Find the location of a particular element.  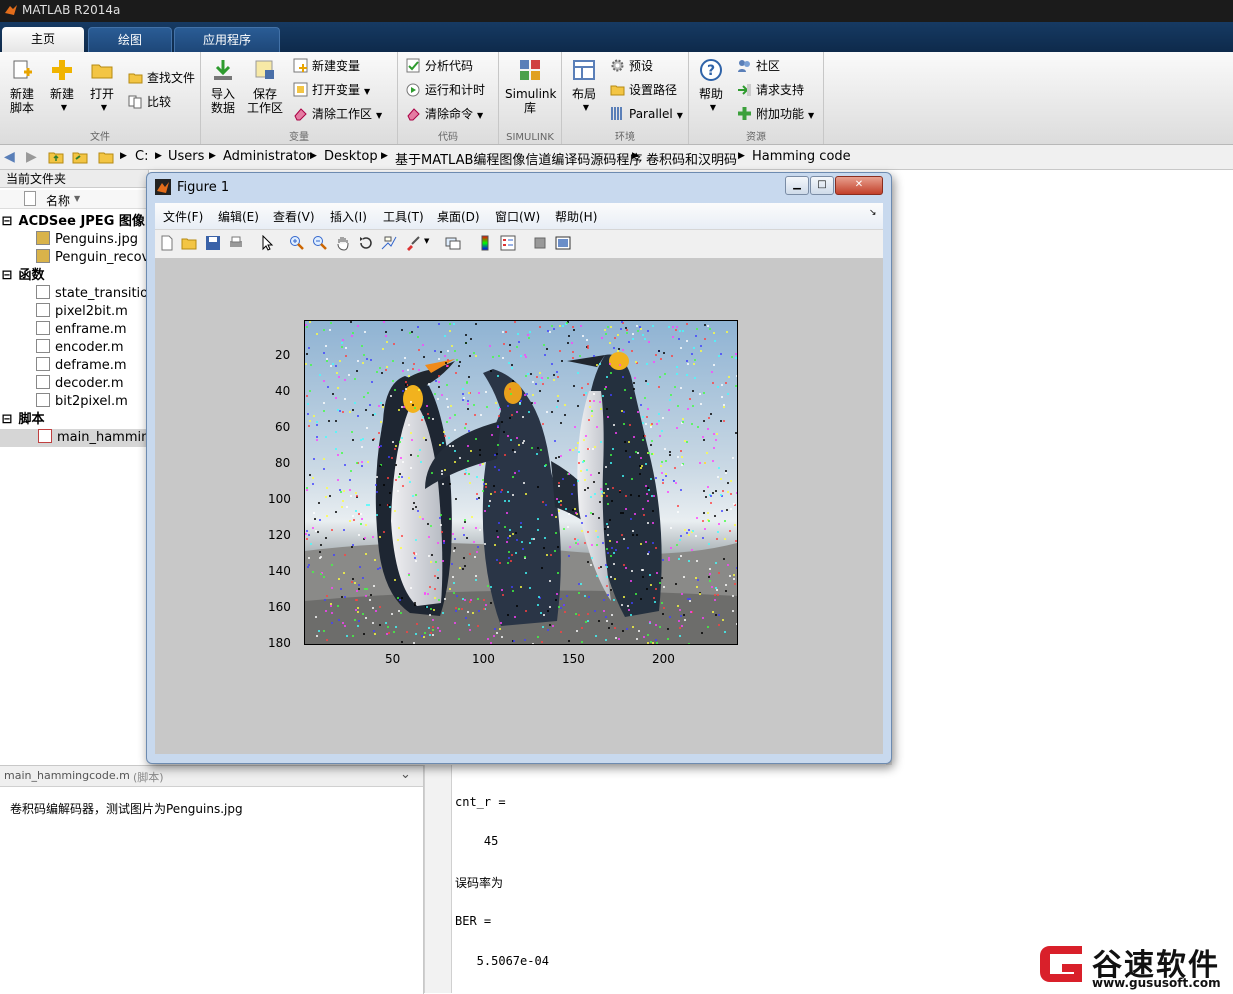

details-header: main_hammingcode.m (脚本) ⌄ is located at coordinates (211, 776).